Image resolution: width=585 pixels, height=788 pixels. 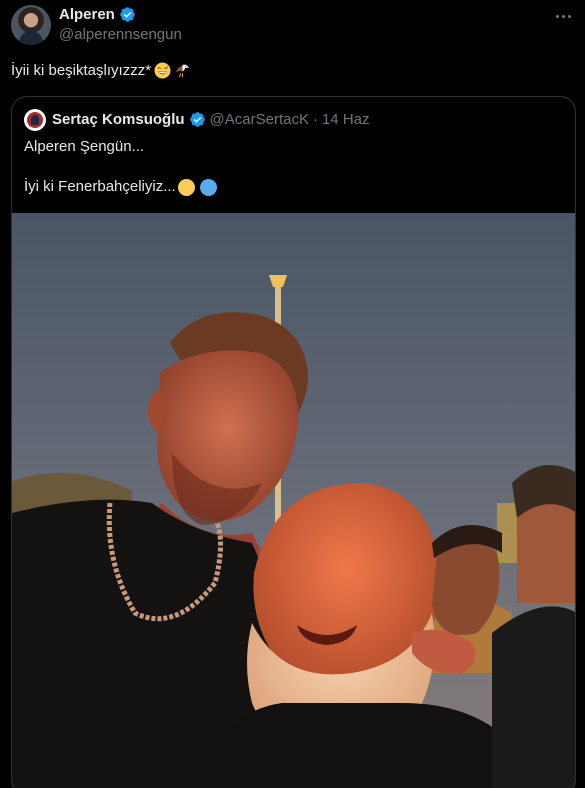 I want to click on quoted-author-row: Sertaç Komsuoğlu @AcarSertacK · 14 Haz, so click(x=211, y=119).